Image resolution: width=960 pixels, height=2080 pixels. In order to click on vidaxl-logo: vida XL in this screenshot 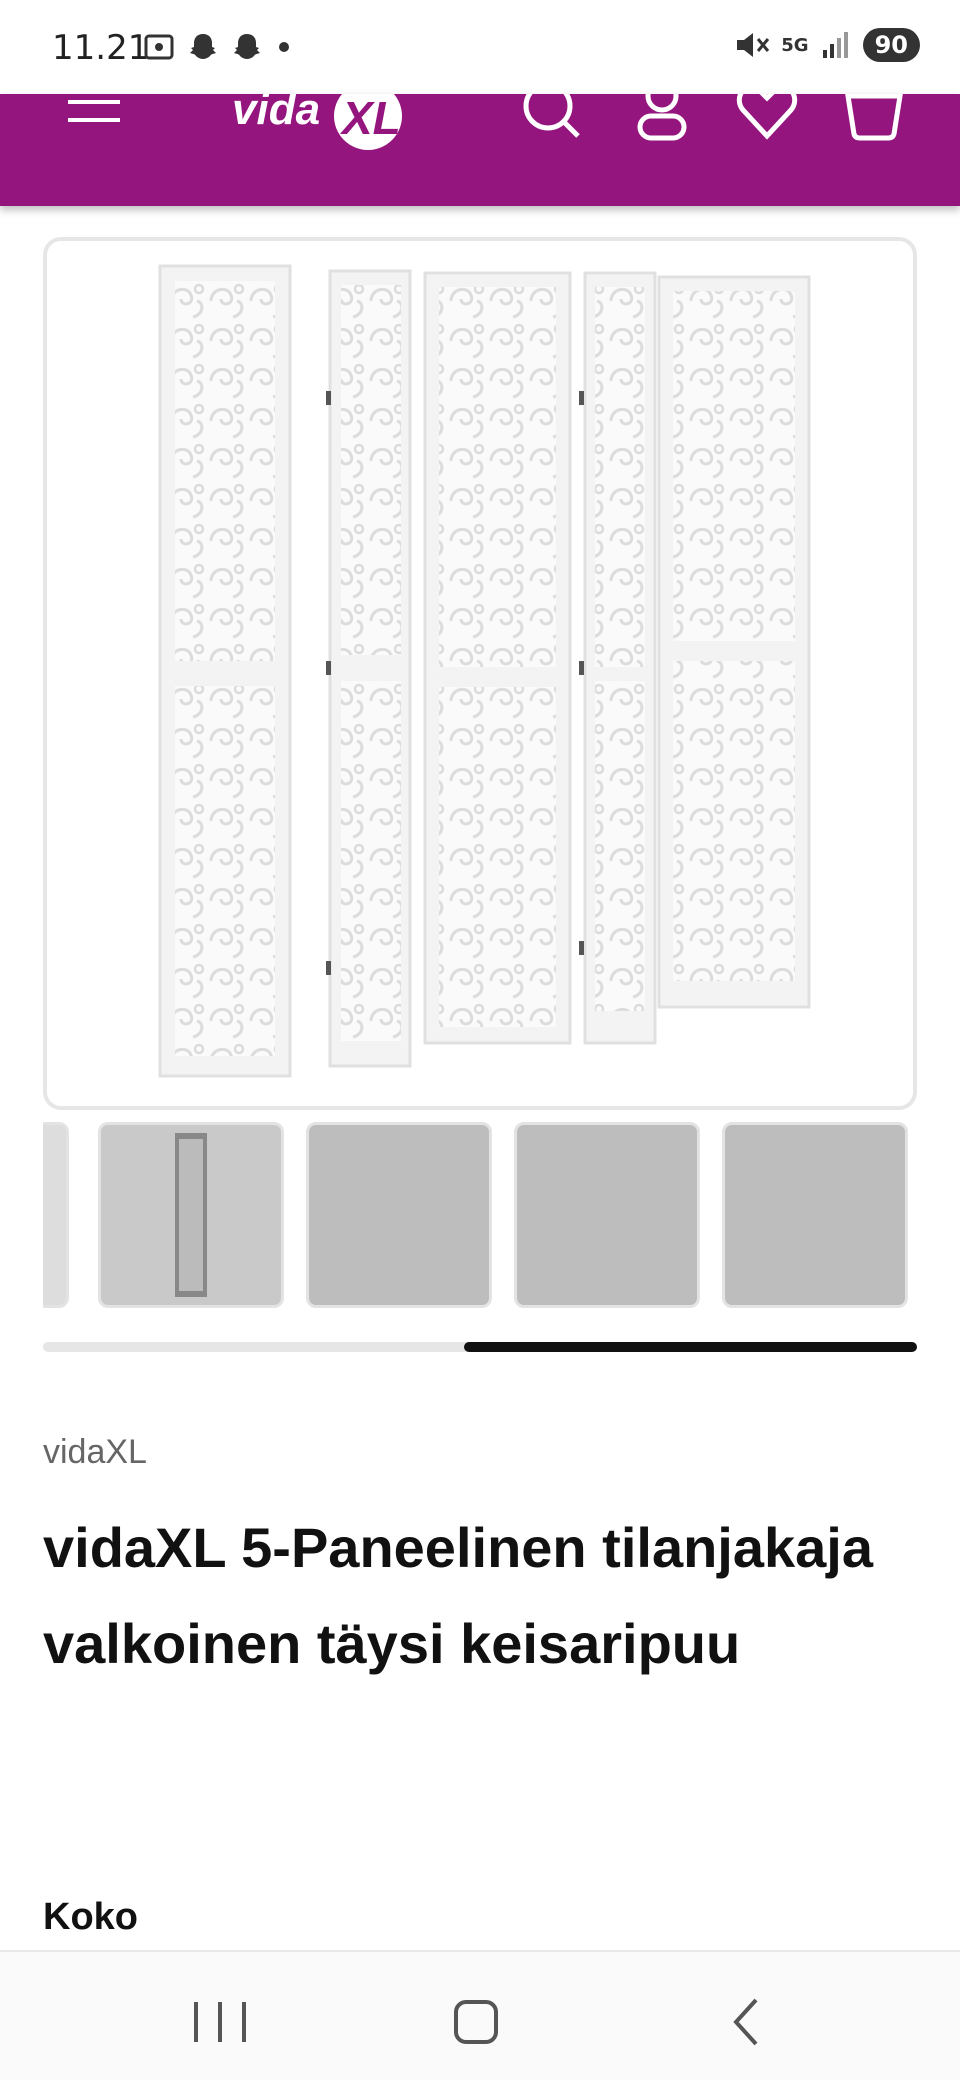, I will do `click(320, 128)`.